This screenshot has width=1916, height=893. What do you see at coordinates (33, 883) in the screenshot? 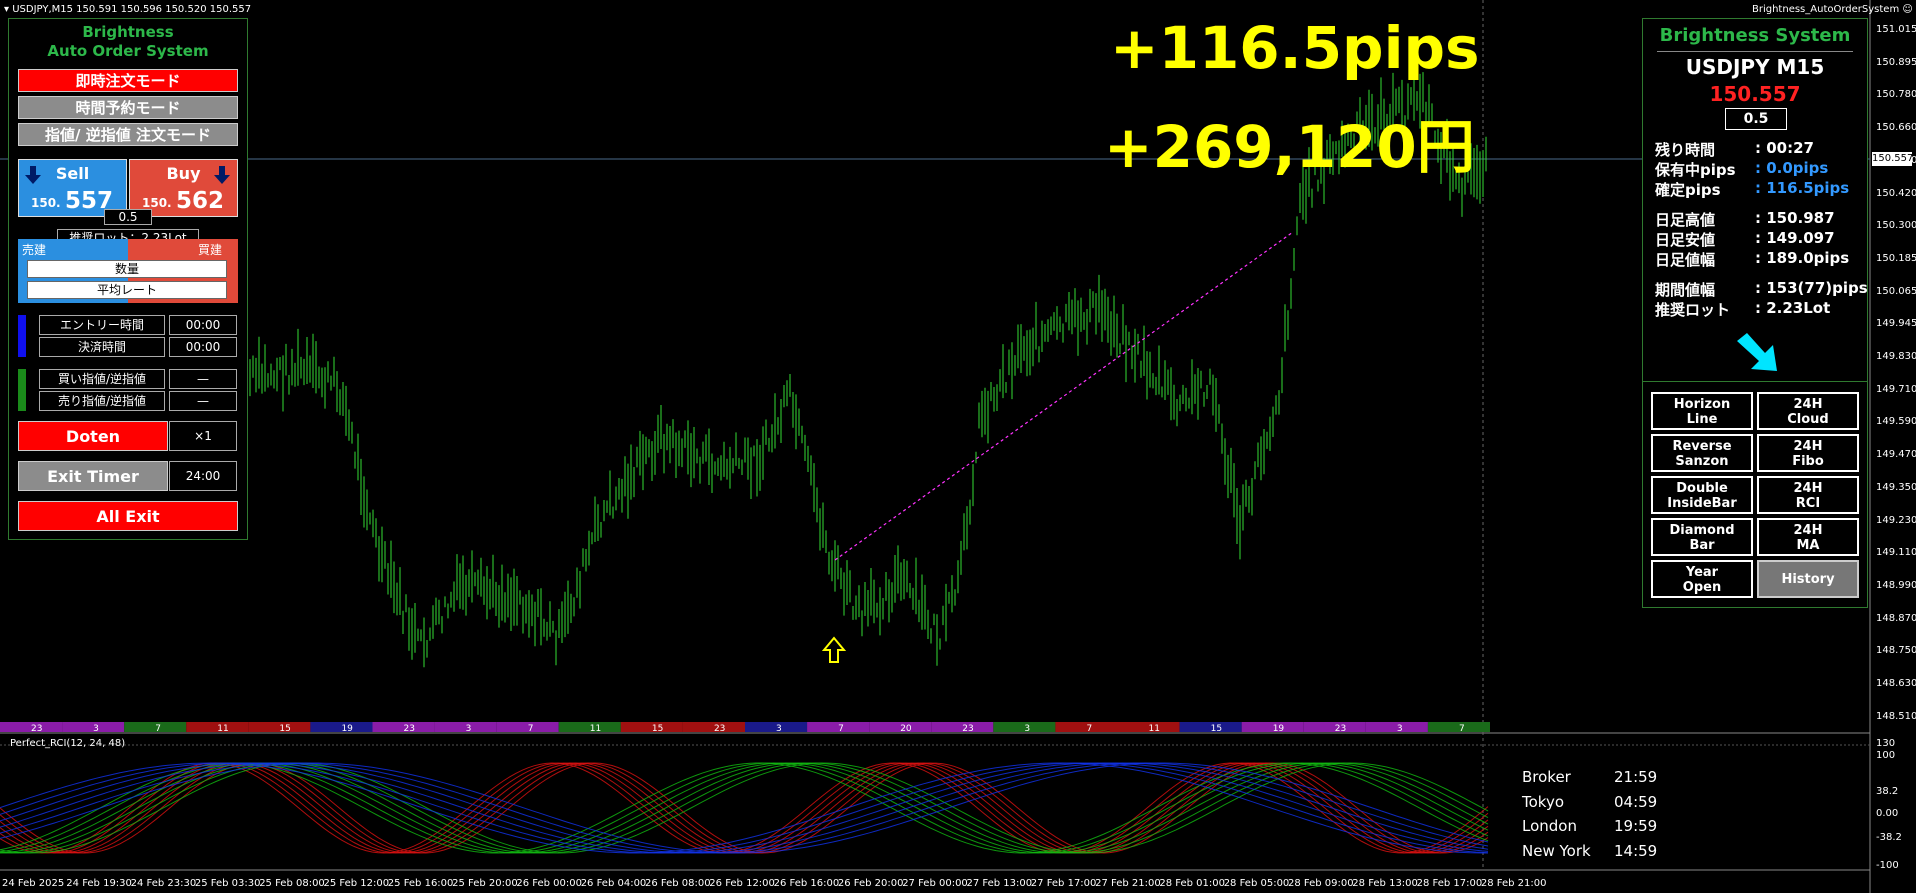
I see `time-axis-label: 24 Feb 2025` at bounding box center [33, 883].